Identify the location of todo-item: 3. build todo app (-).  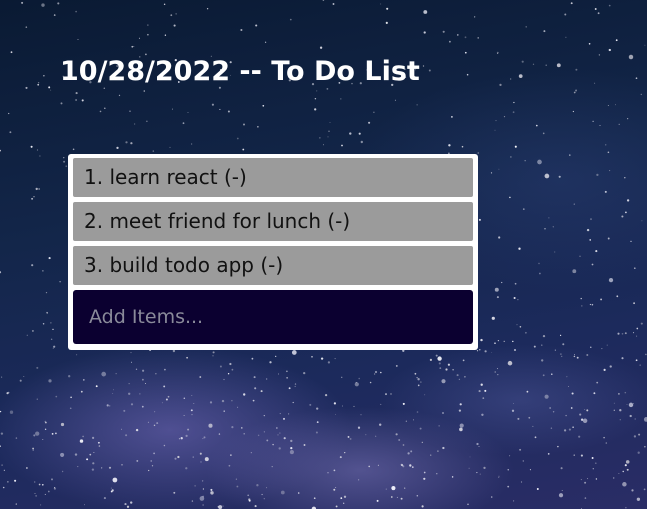
(273, 265).